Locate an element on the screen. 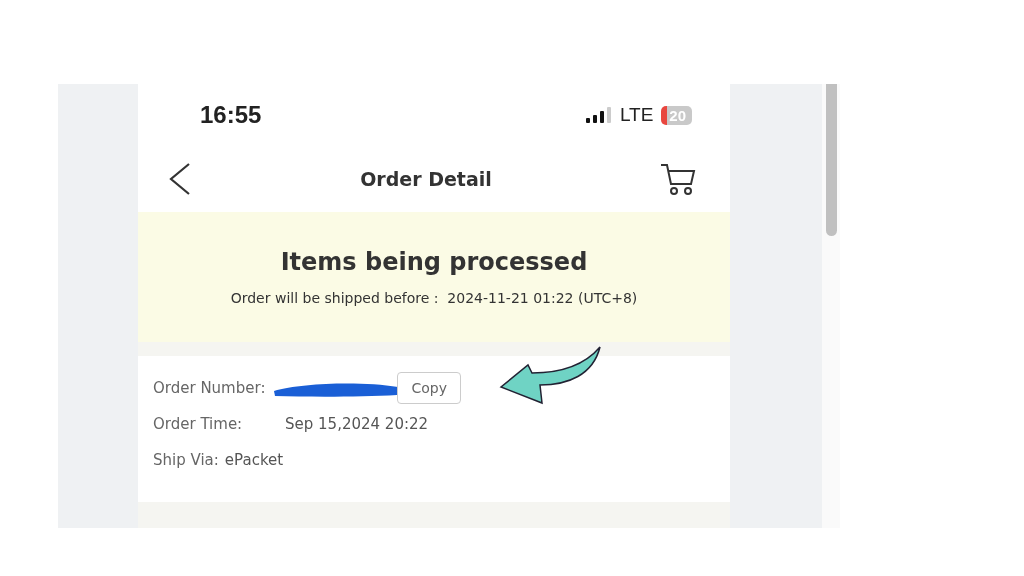  network-label: LTE is located at coordinates (636, 115).